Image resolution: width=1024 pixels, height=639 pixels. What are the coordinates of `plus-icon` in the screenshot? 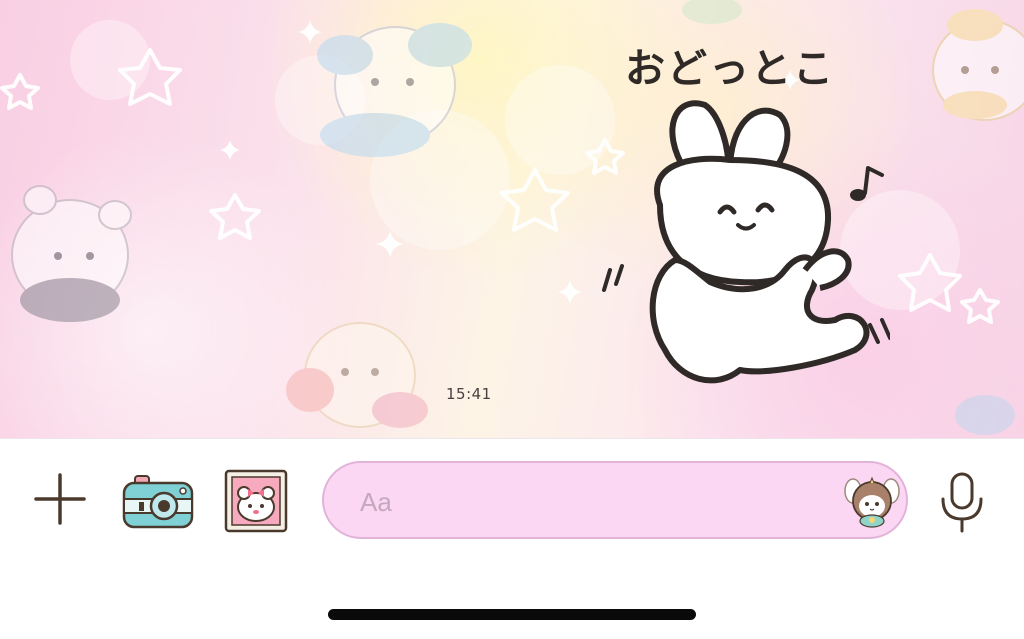 It's located at (60, 499).